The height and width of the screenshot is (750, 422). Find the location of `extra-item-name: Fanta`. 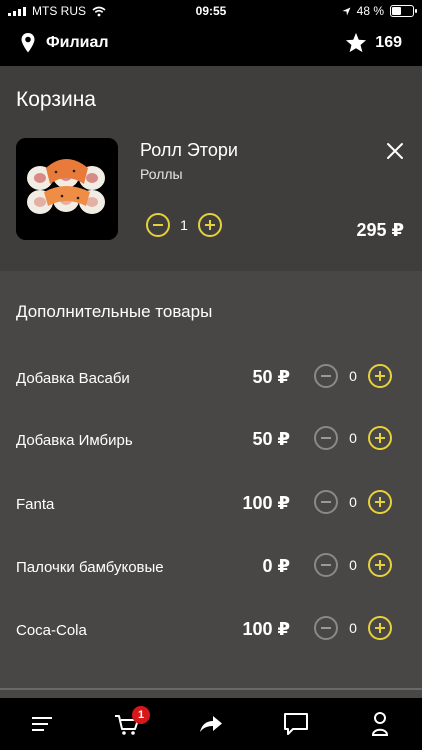

extra-item-name: Fanta is located at coordinates (35, 504).